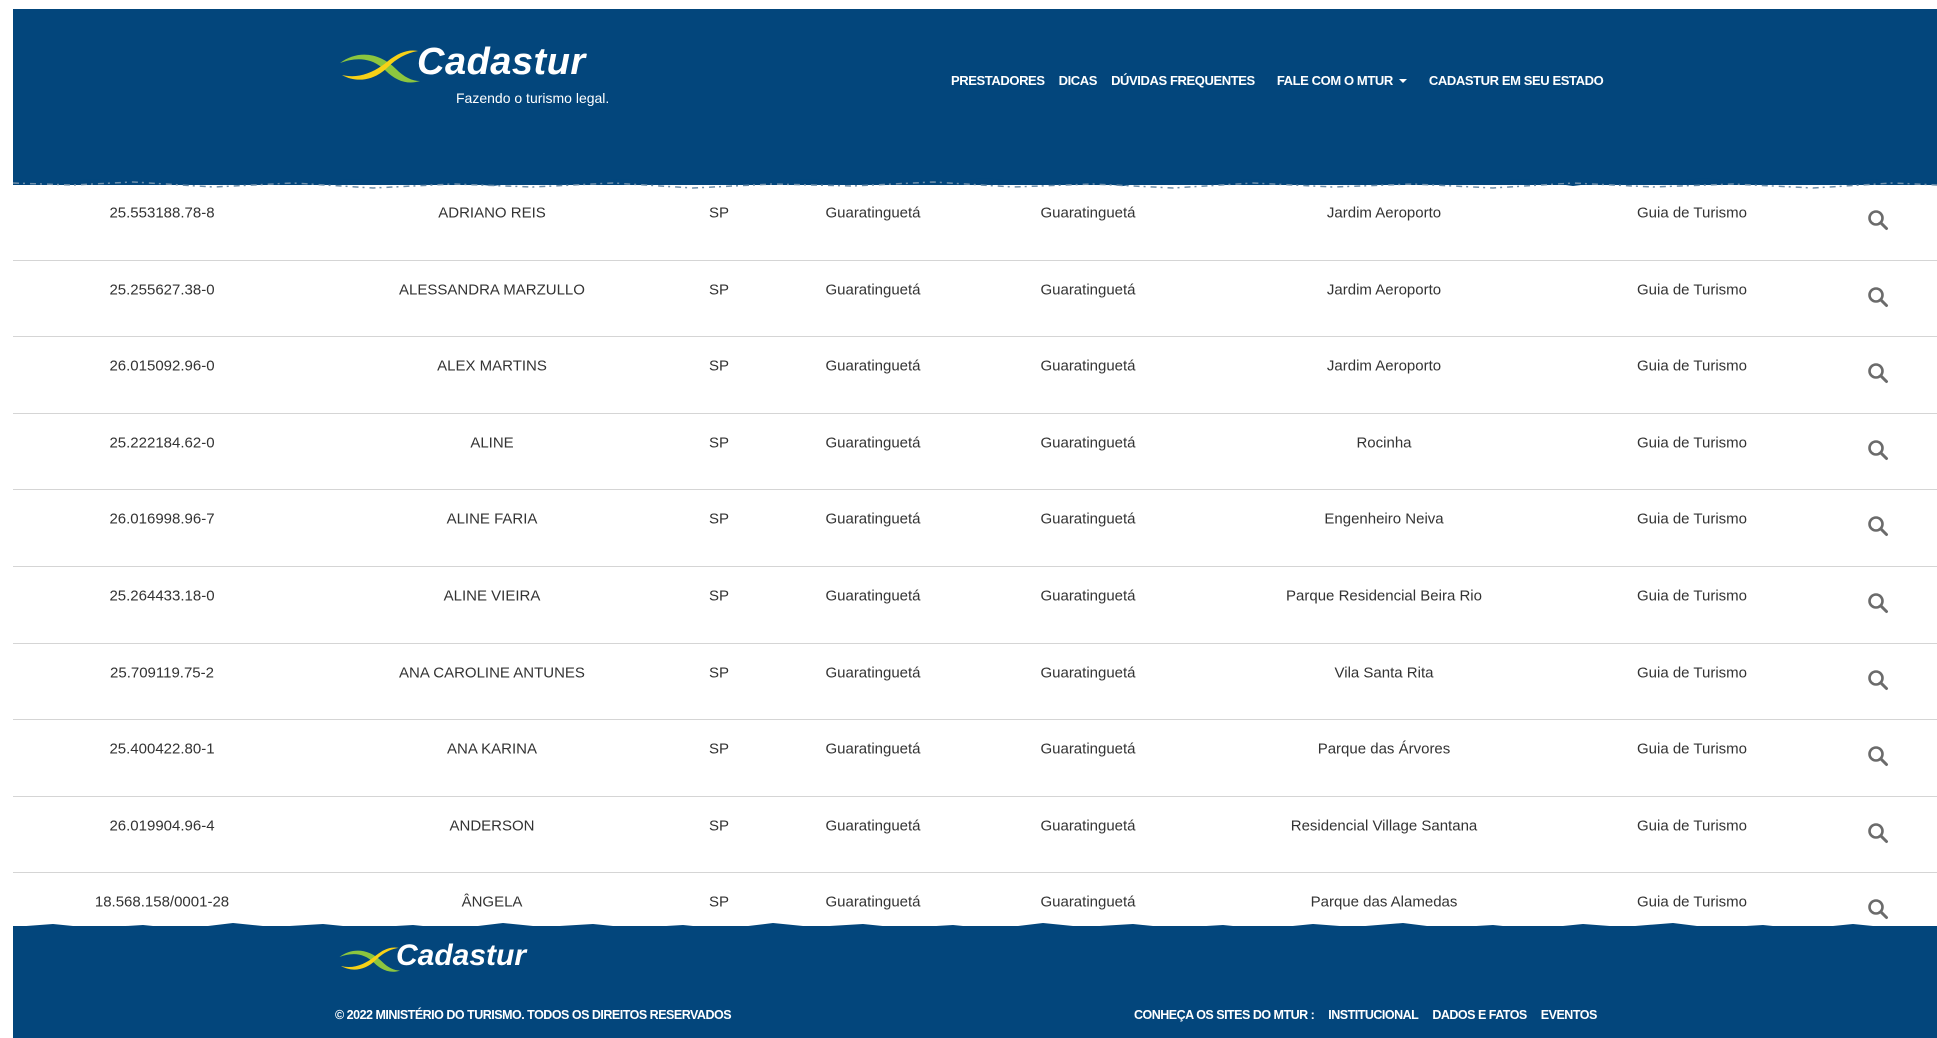 This screenshot has height=1038, width=1937. I want to click on name-cell: ADRIANO REIS, so click(492, 213).